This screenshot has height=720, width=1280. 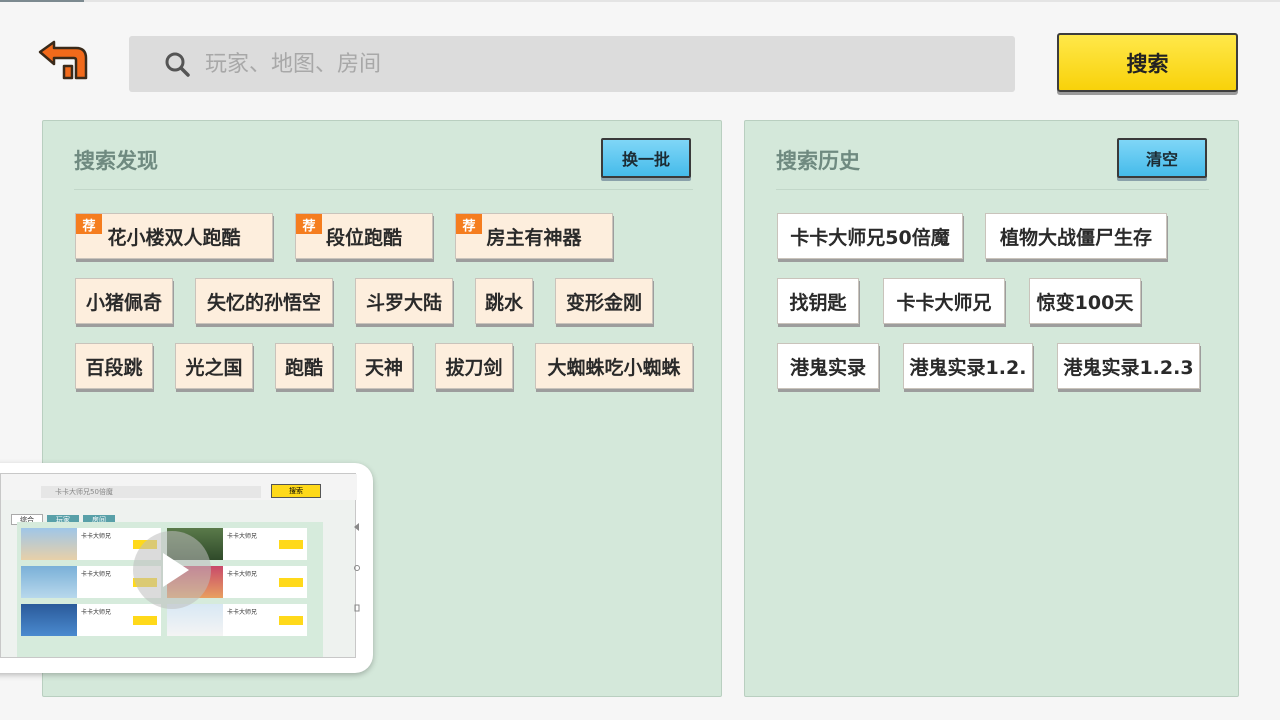 I want to click on tag-label: 百段跳, so click(x=114, y=367).